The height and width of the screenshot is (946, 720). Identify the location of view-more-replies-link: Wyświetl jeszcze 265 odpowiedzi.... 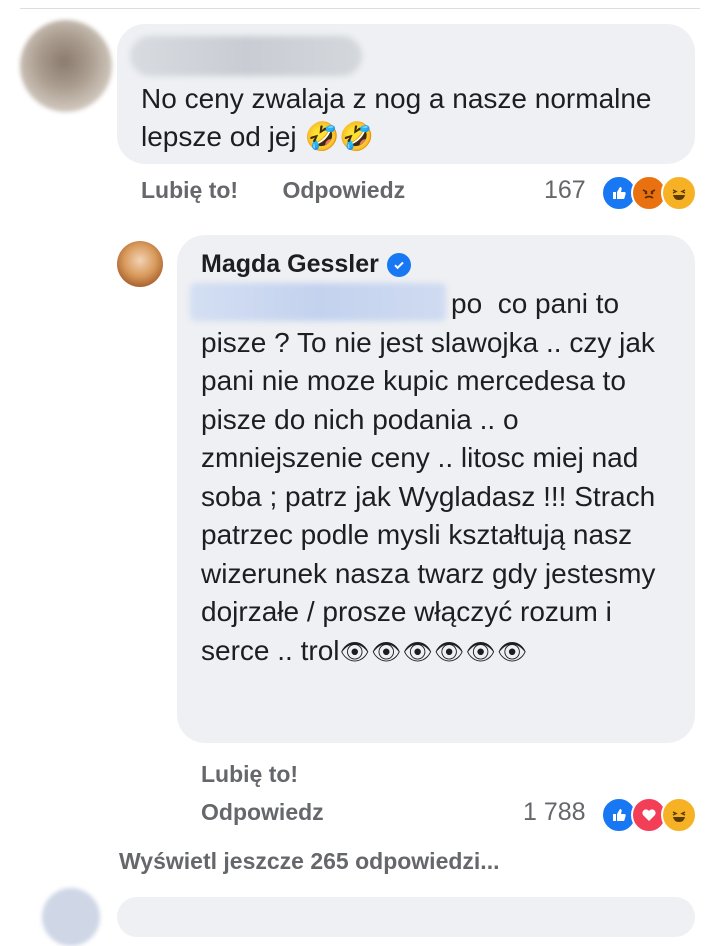
(309, 861).